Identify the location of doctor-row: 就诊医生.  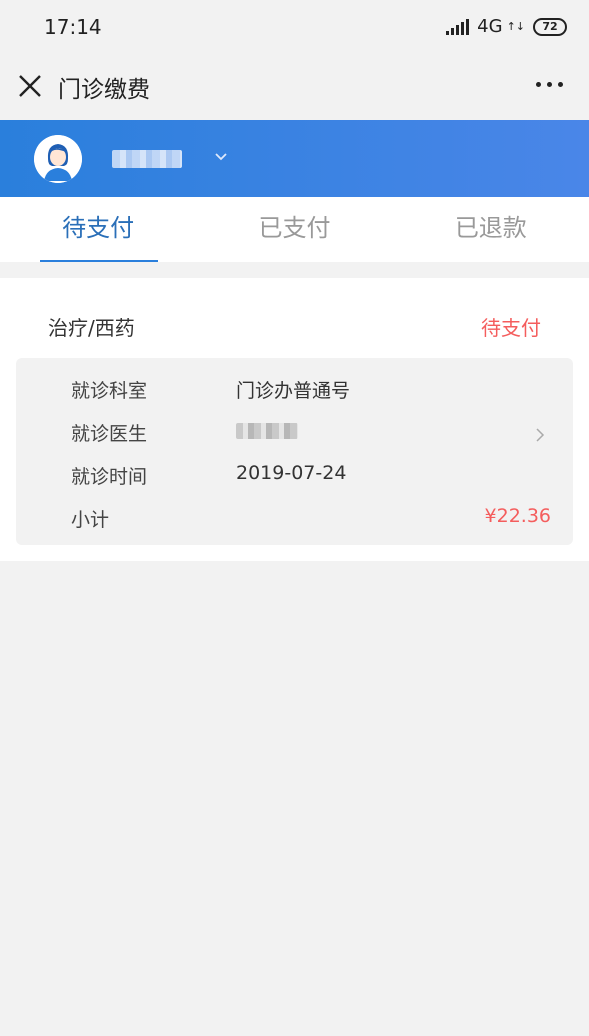
(311, 433).